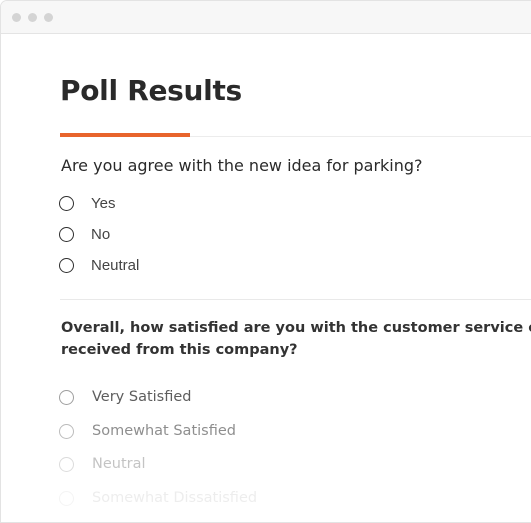  What do you see at coordinates (84, 234) in the screenshot?
I see `poll-option-no: No` at bounding box center [84, 234].